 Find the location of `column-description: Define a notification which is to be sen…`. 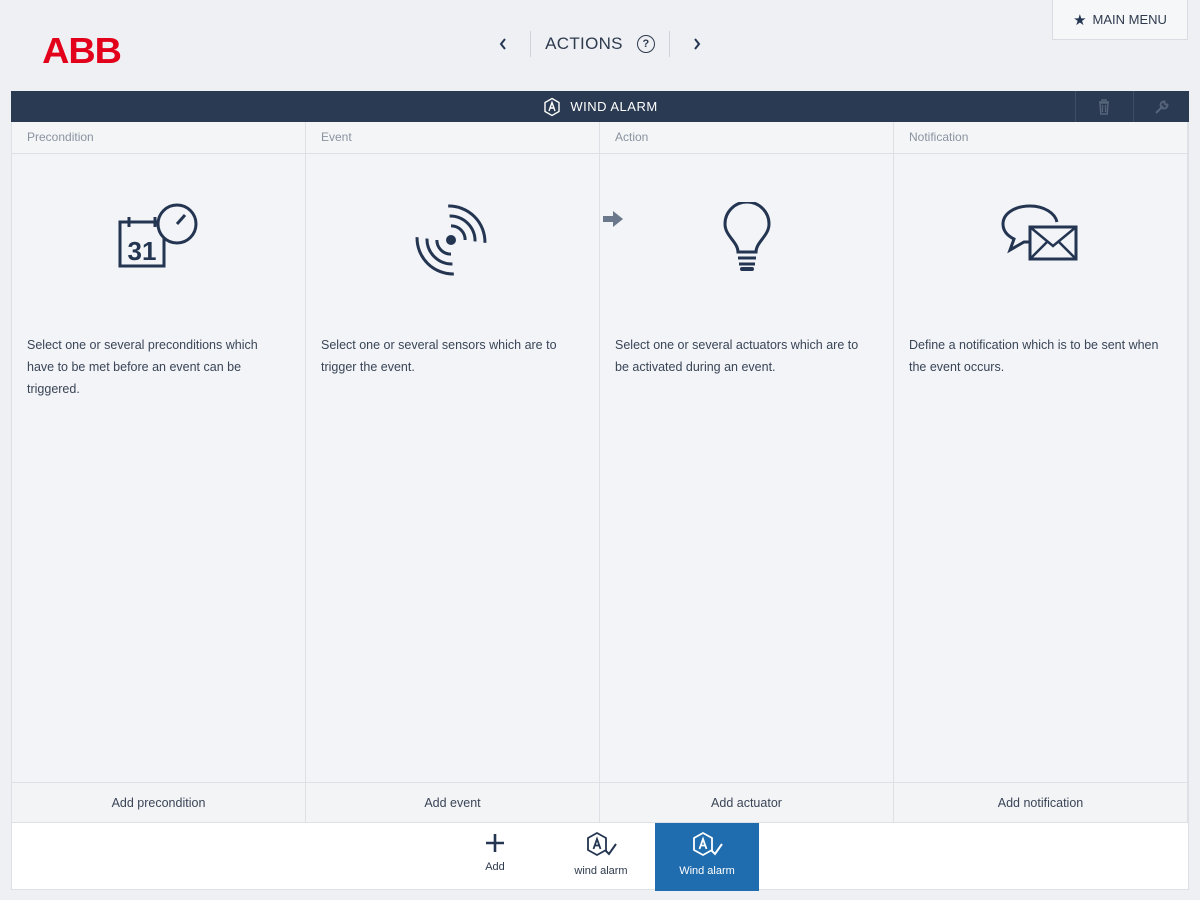

column-description: Define a notification which is to be sen… is located at coordinates (1034, 356).